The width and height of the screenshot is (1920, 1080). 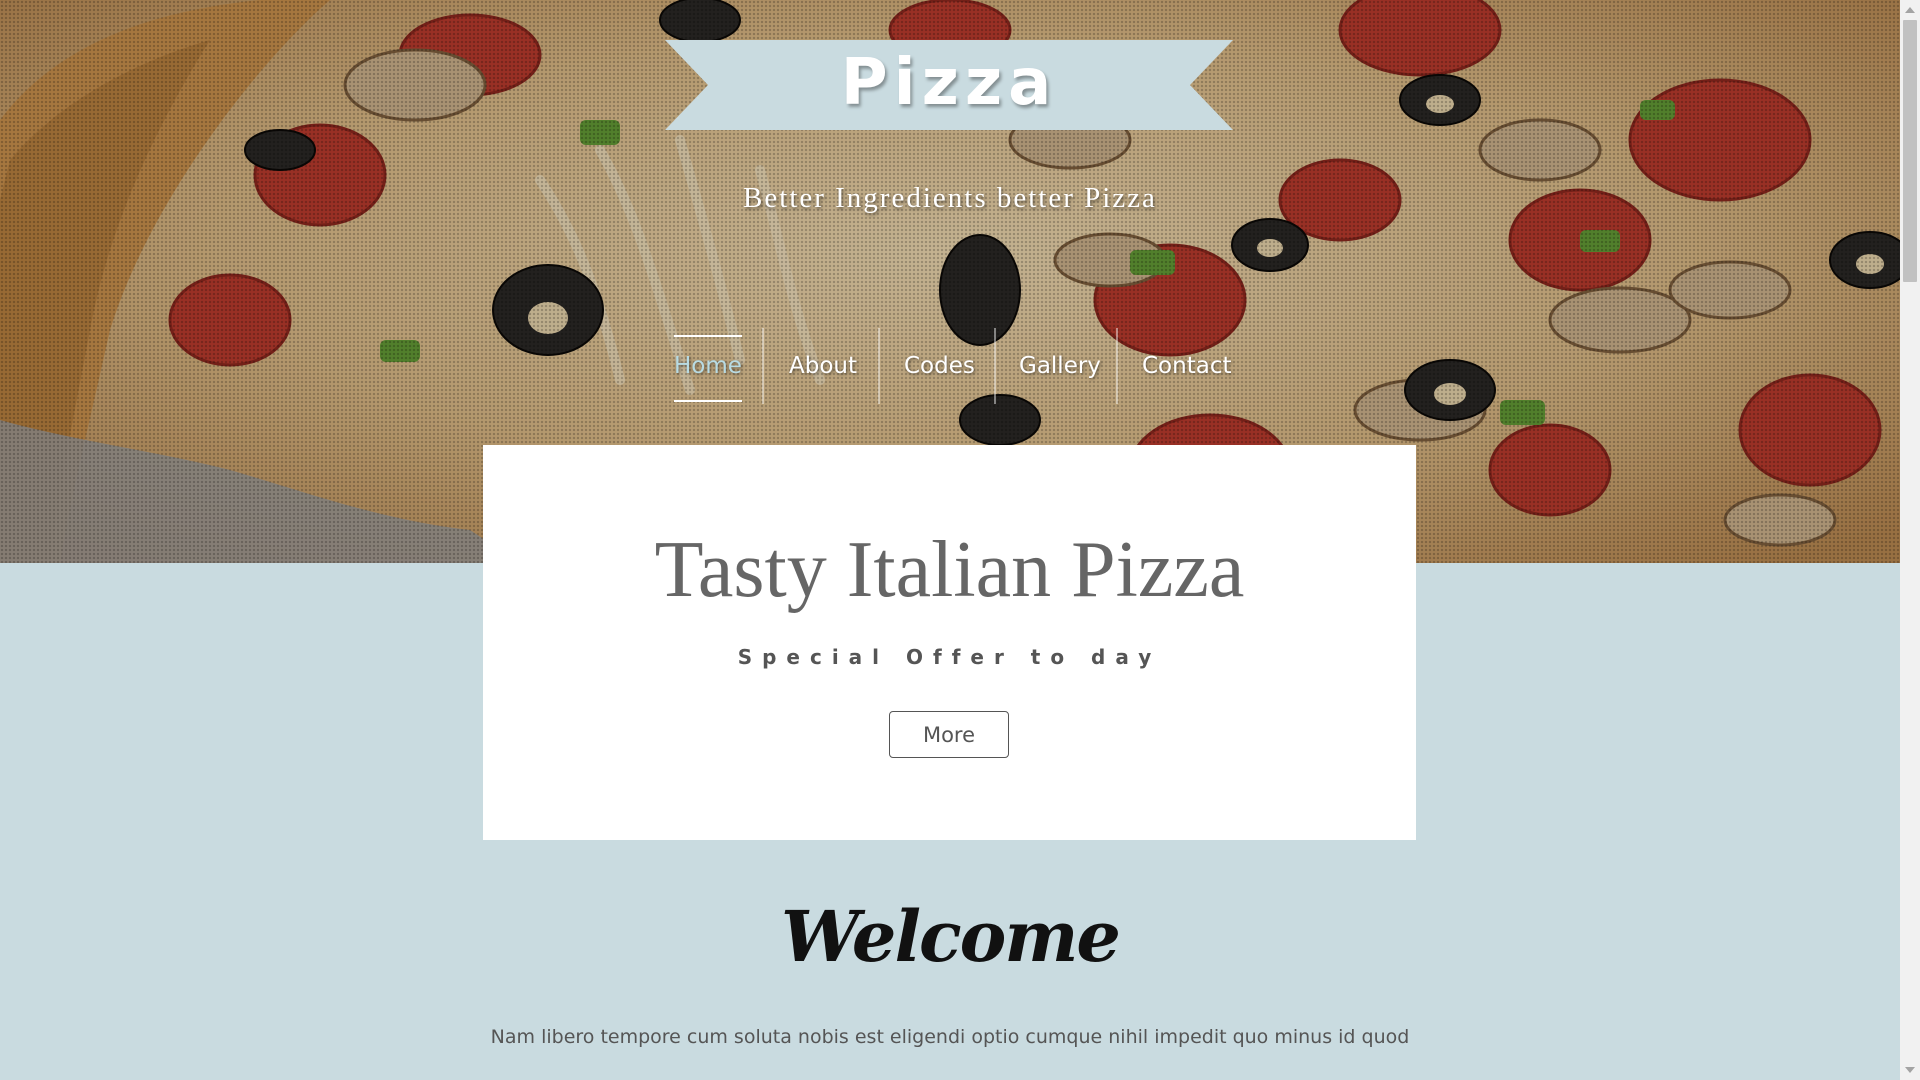 I want to click on logo-ribbon: Pizza, so click(x=949, y=85).